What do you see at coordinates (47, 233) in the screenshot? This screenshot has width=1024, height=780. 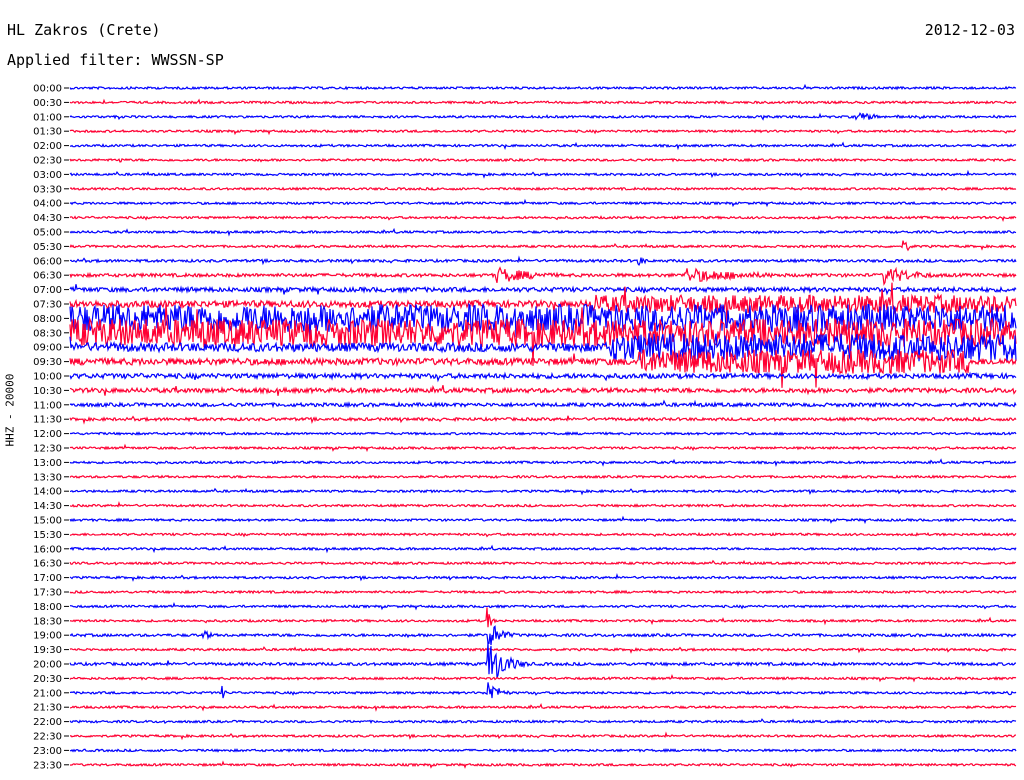 I see `time-tick-label: 05:00` at bounding box center [47, 233].